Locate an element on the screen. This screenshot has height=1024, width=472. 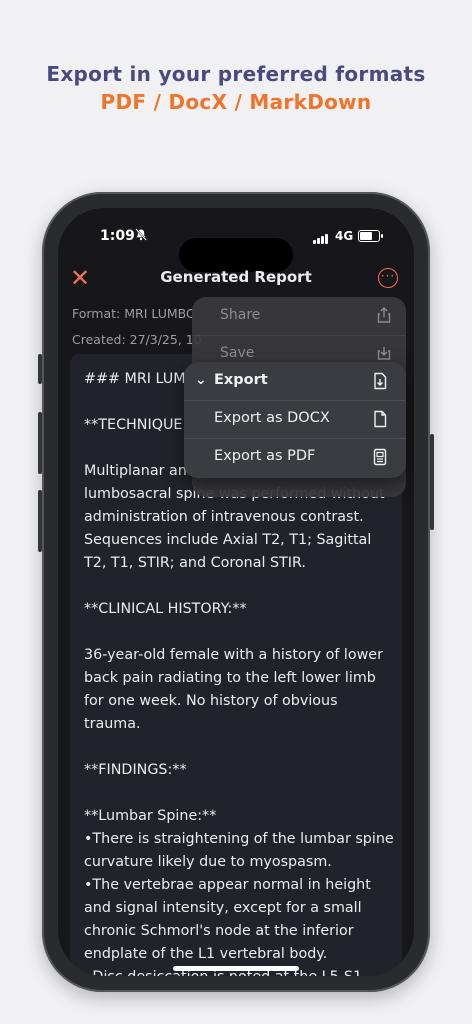
menu-item-export-docx: Export as DOCX is located at coordinates (295, 419).